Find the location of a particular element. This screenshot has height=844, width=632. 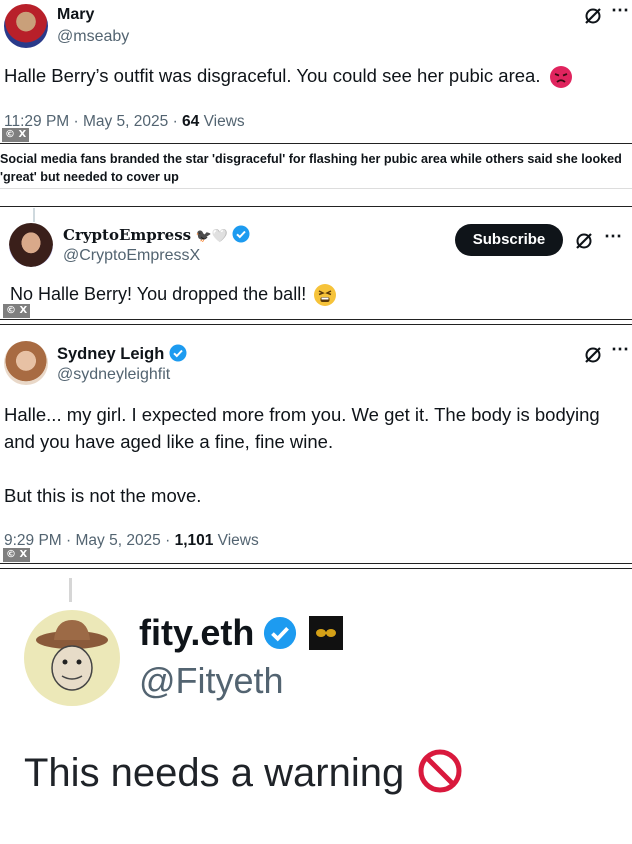

tweet-meta: 11:29 PM · May 5, 2025 · 64 Views is located at coordinates (124, 122).